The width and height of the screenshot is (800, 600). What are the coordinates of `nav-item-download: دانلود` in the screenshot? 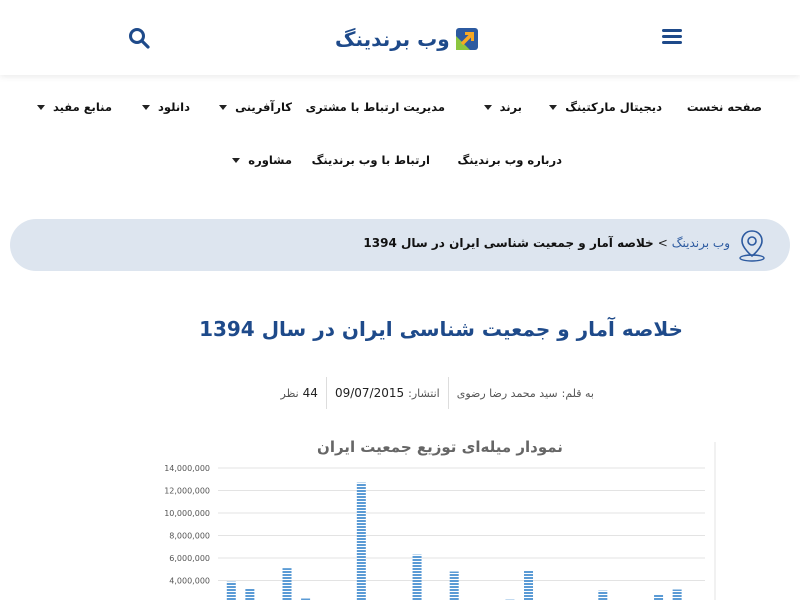 It's located at (166, 107).